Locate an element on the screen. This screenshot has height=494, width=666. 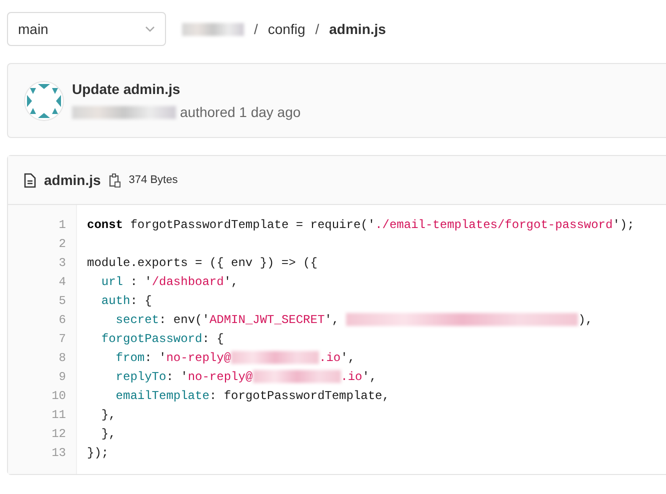
code-line: auth: { is located at coordinates (126, 301).